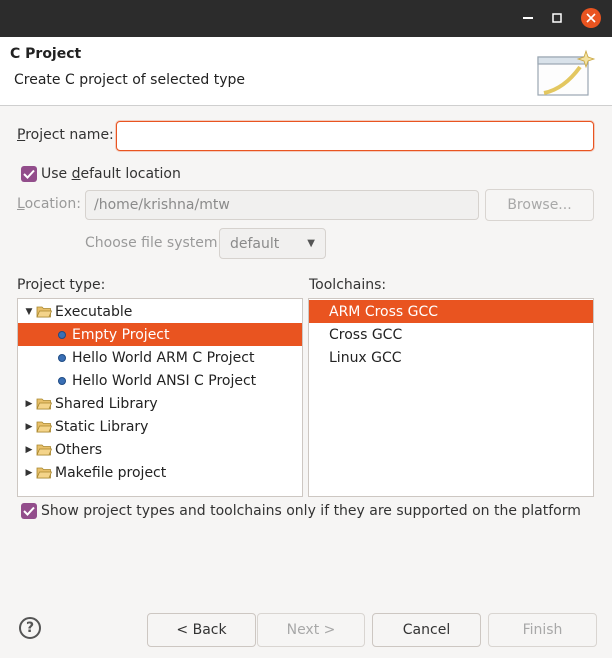 The width and height of the screenshot is (612, 658). What do you see at coordinates (21, 135) in the screenshot?
I see `project-name-mnemonic: P` at bounding box center [21, 135].